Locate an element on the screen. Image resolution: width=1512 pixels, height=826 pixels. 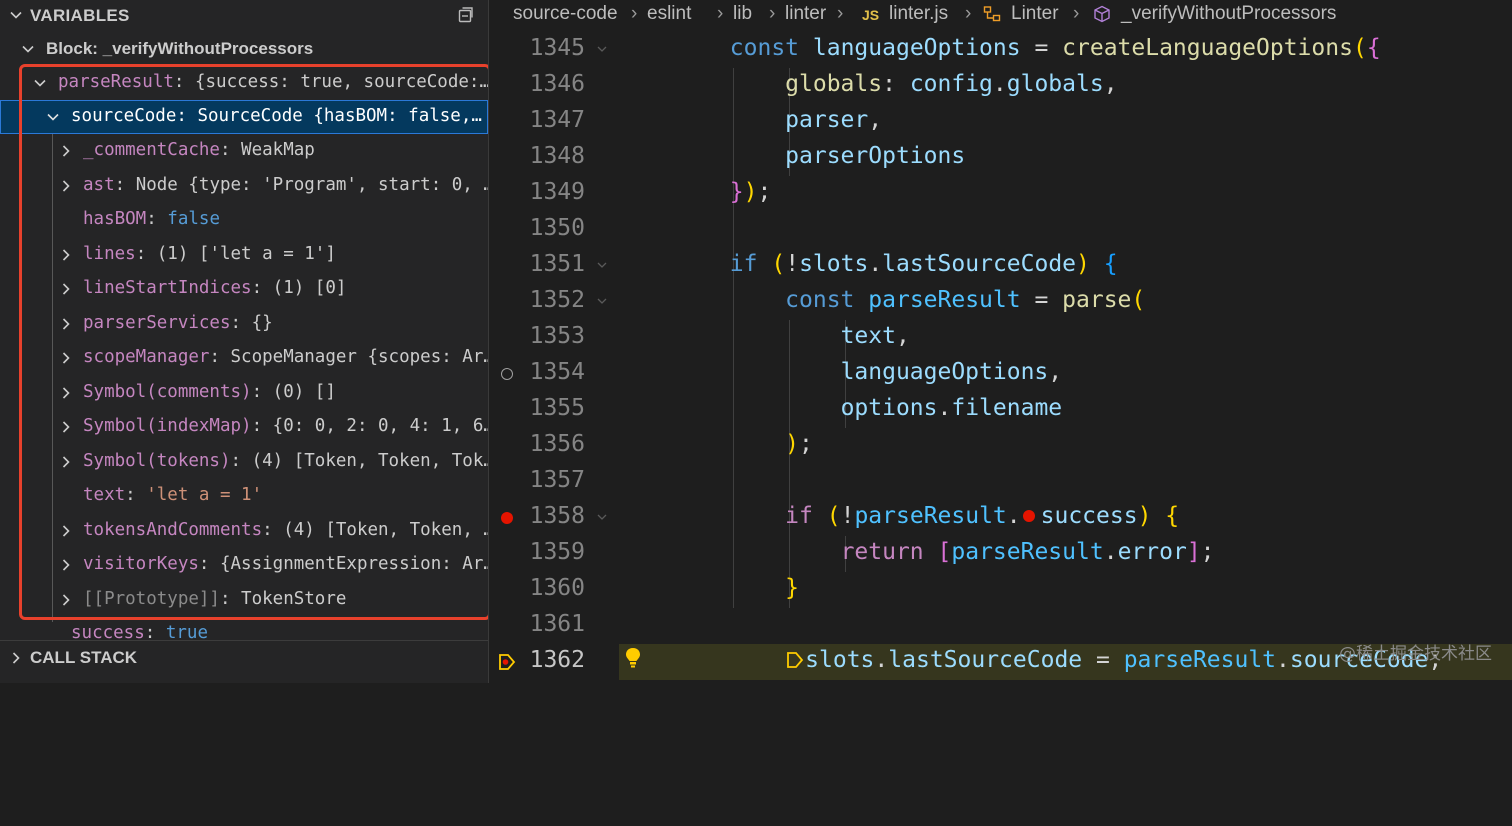
variable-value: (0) [] is located at coordinates (304, 392).